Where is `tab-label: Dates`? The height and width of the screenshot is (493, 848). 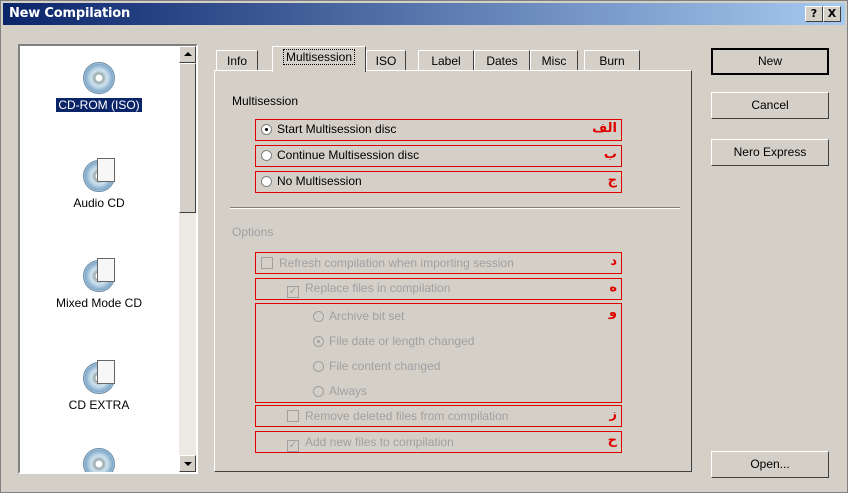 tab-label: Dates is located at coordinates (502, 61).